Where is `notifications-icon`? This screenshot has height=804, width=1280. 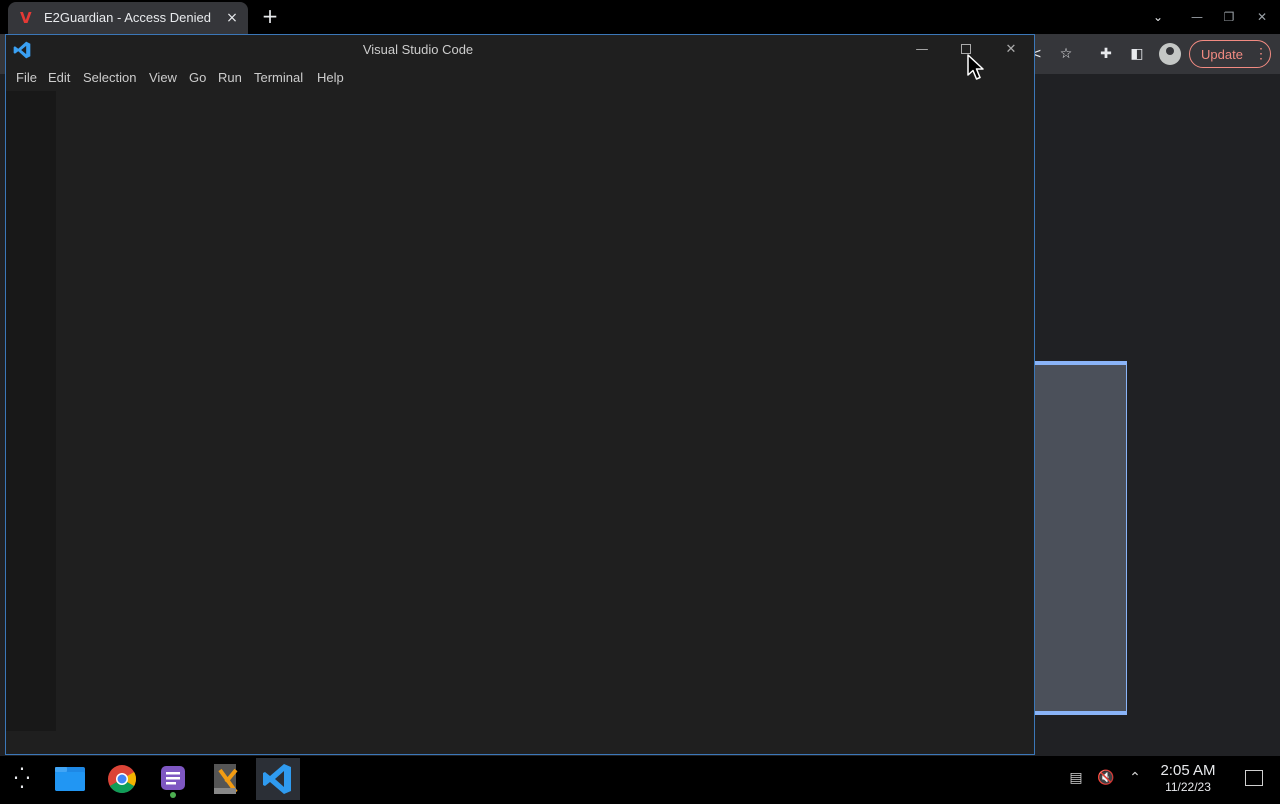 notifications-icon is located at coordinates (1254, 778).